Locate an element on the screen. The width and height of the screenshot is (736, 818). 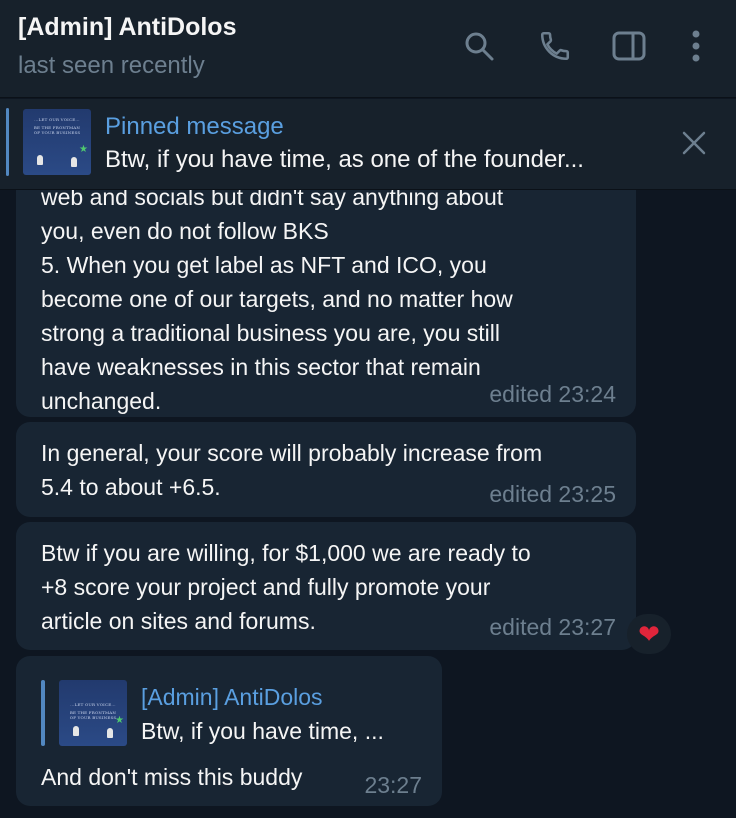
reply-author: [Admin] AntiDolos is located at coordinates (232, 697).